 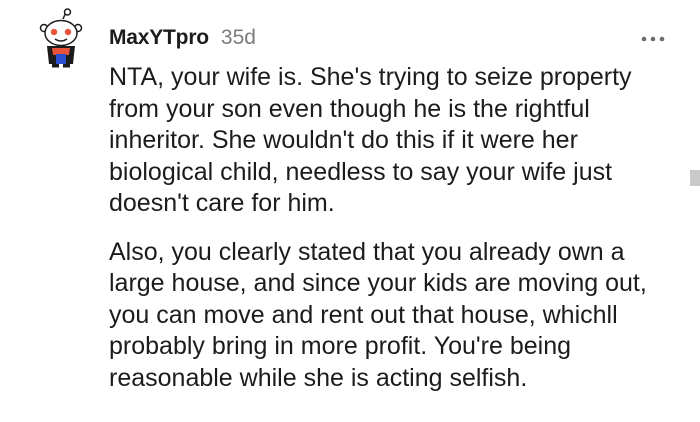 I want to click on snoo-avatar-icon, so click(x=61, y=38).